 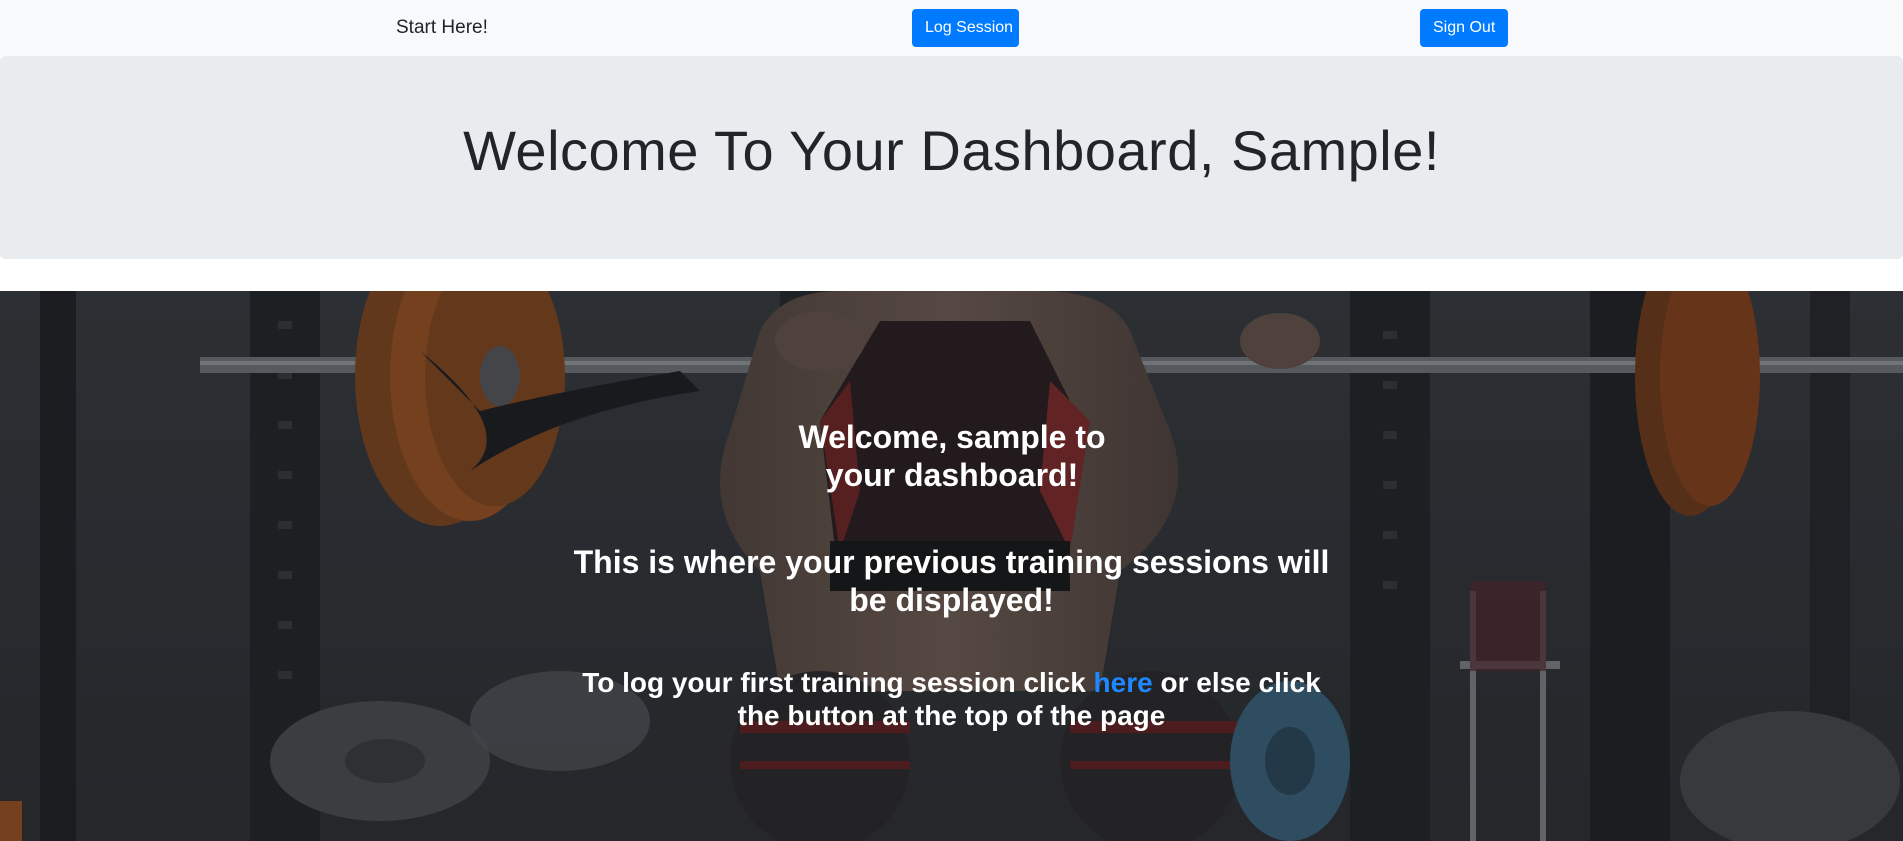 I want to click on log-session-button: Log Session, so click(x=965, y=28).